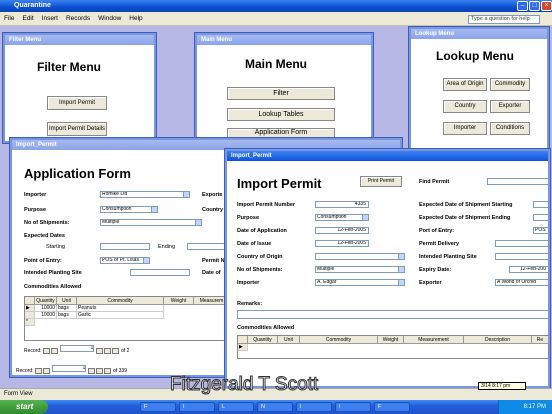 Image resolution: width=552 pixels, height=414 pixels. What do you see at coordinates (145, 194) in the screenshot?
I see `importer-field: Romike Ltd` at bounding box center [145, 194].